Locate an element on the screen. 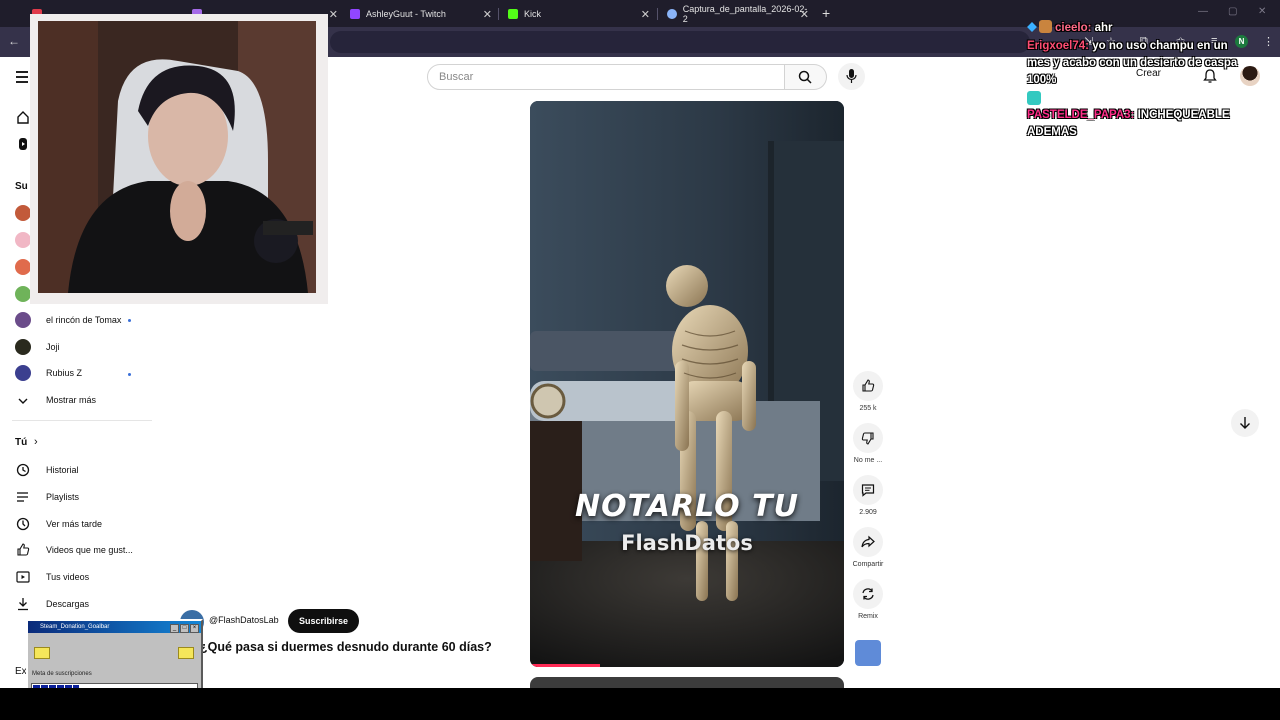 This screenshot has height=720, width=1280. widget-window-buttons: _ □ × is located at coordinates (184, 628).